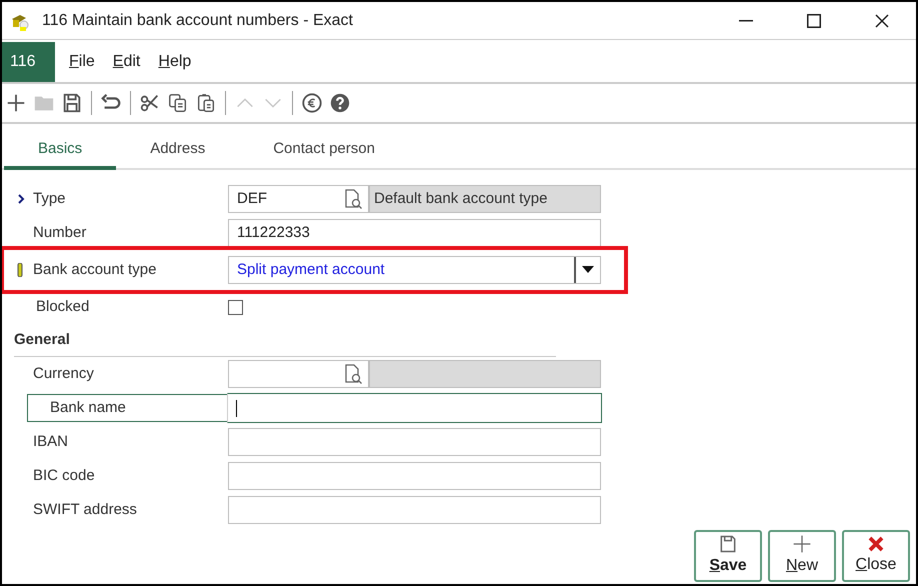  Describe the element at coordinates (28, 62) in the screenshot. I see `module-badge: 116` at that location.